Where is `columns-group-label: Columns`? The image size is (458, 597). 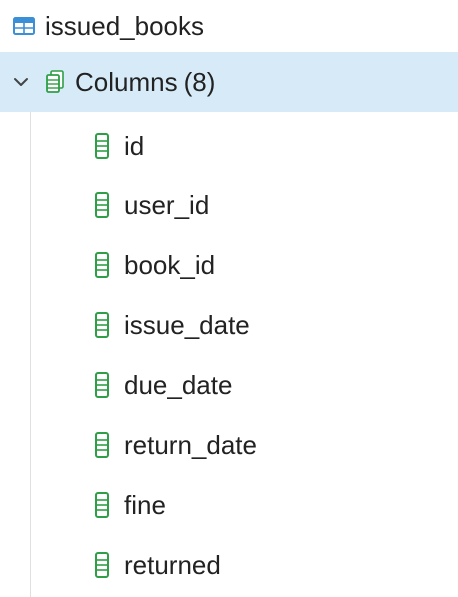
columns-group-label: Columns is located at coordinates (126, 82).